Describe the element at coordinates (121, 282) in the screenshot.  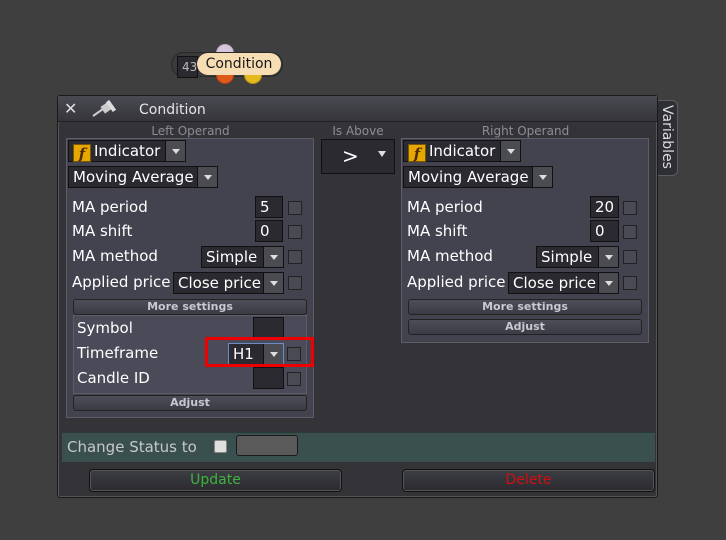
I see `left-applied-price-label: Applied price` at that location.